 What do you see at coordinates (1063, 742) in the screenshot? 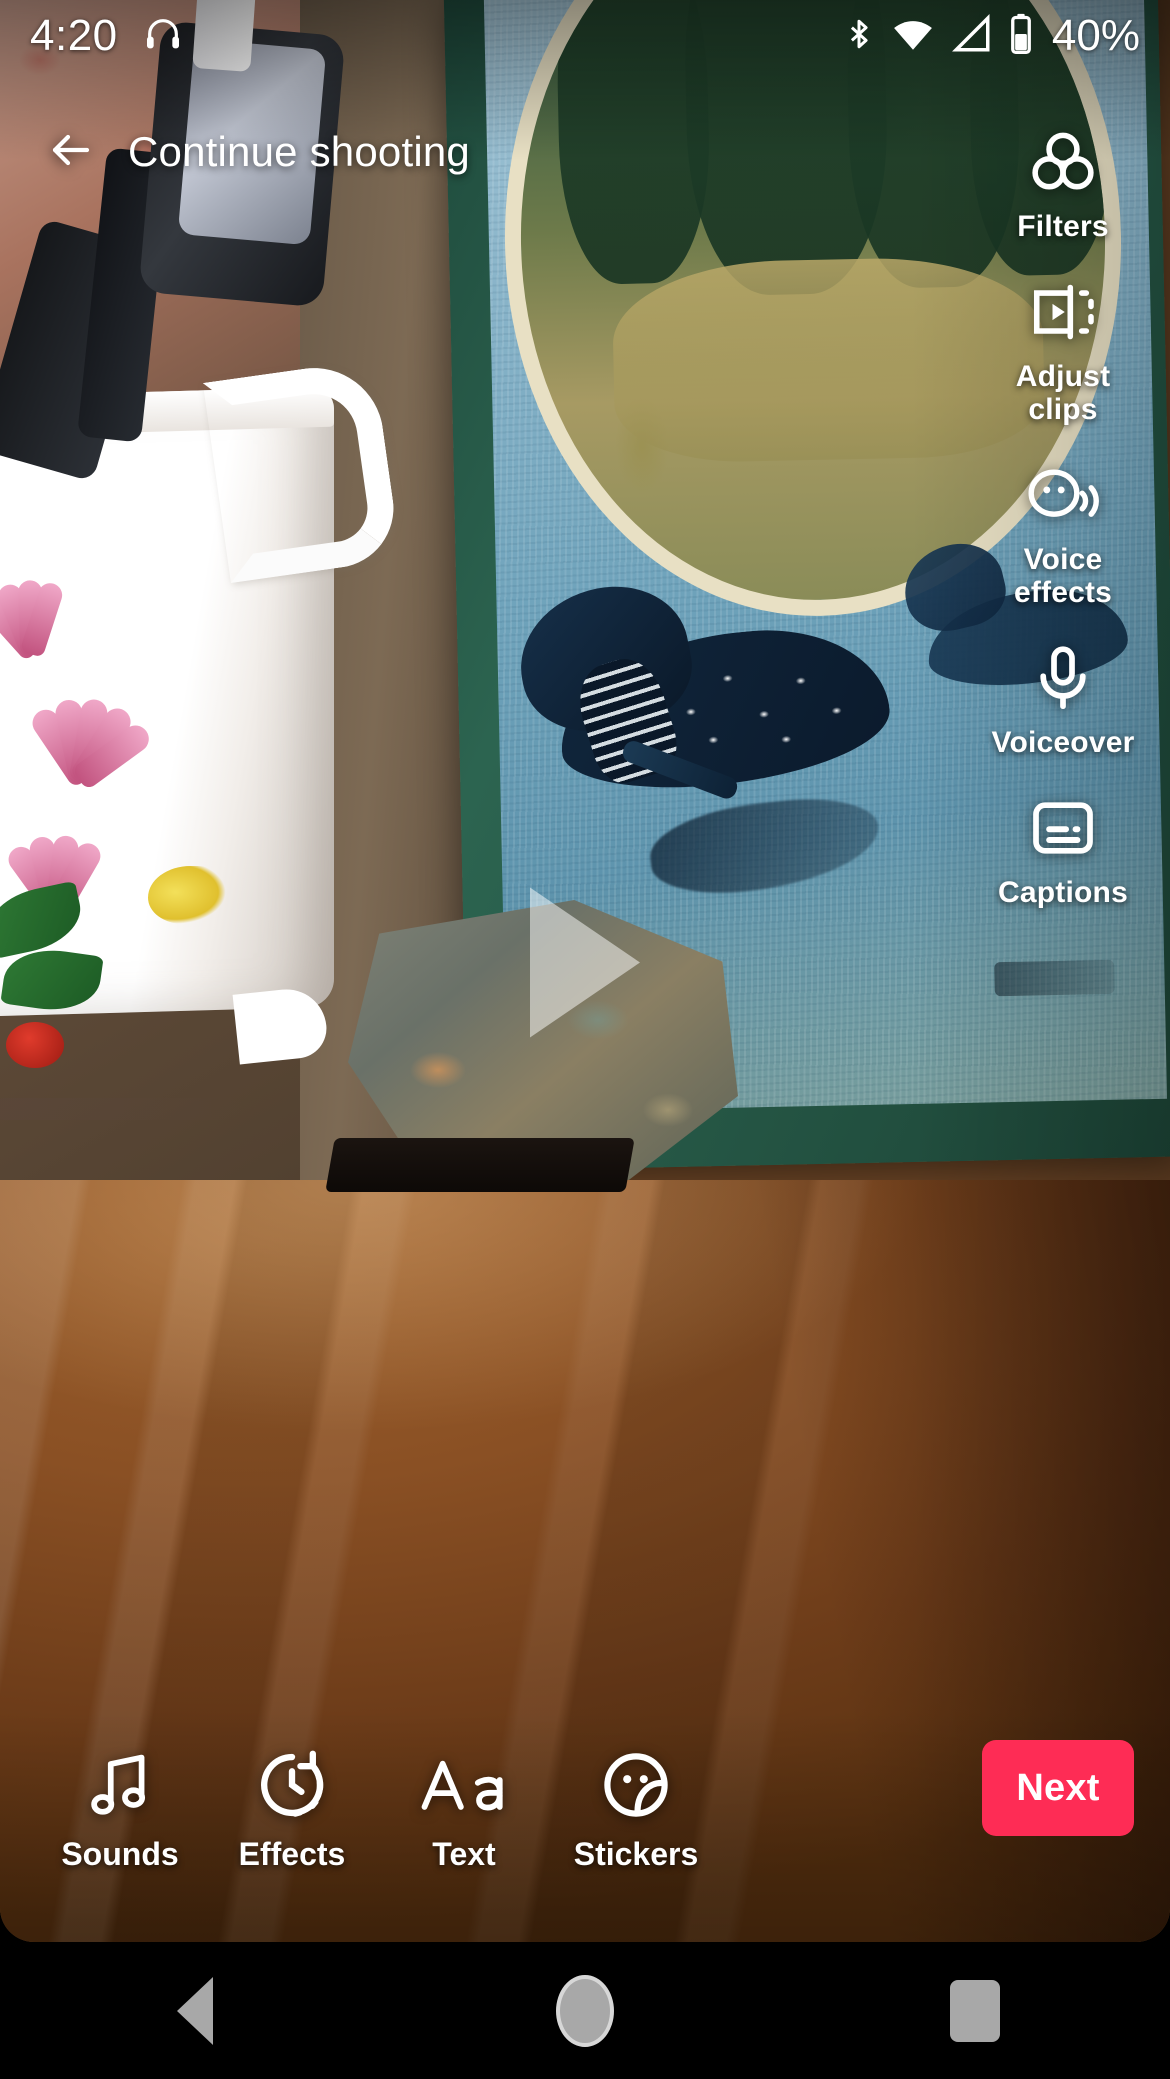
I see `rail-label-voiceover: Voiceover` at bounding box center [1063, 742].